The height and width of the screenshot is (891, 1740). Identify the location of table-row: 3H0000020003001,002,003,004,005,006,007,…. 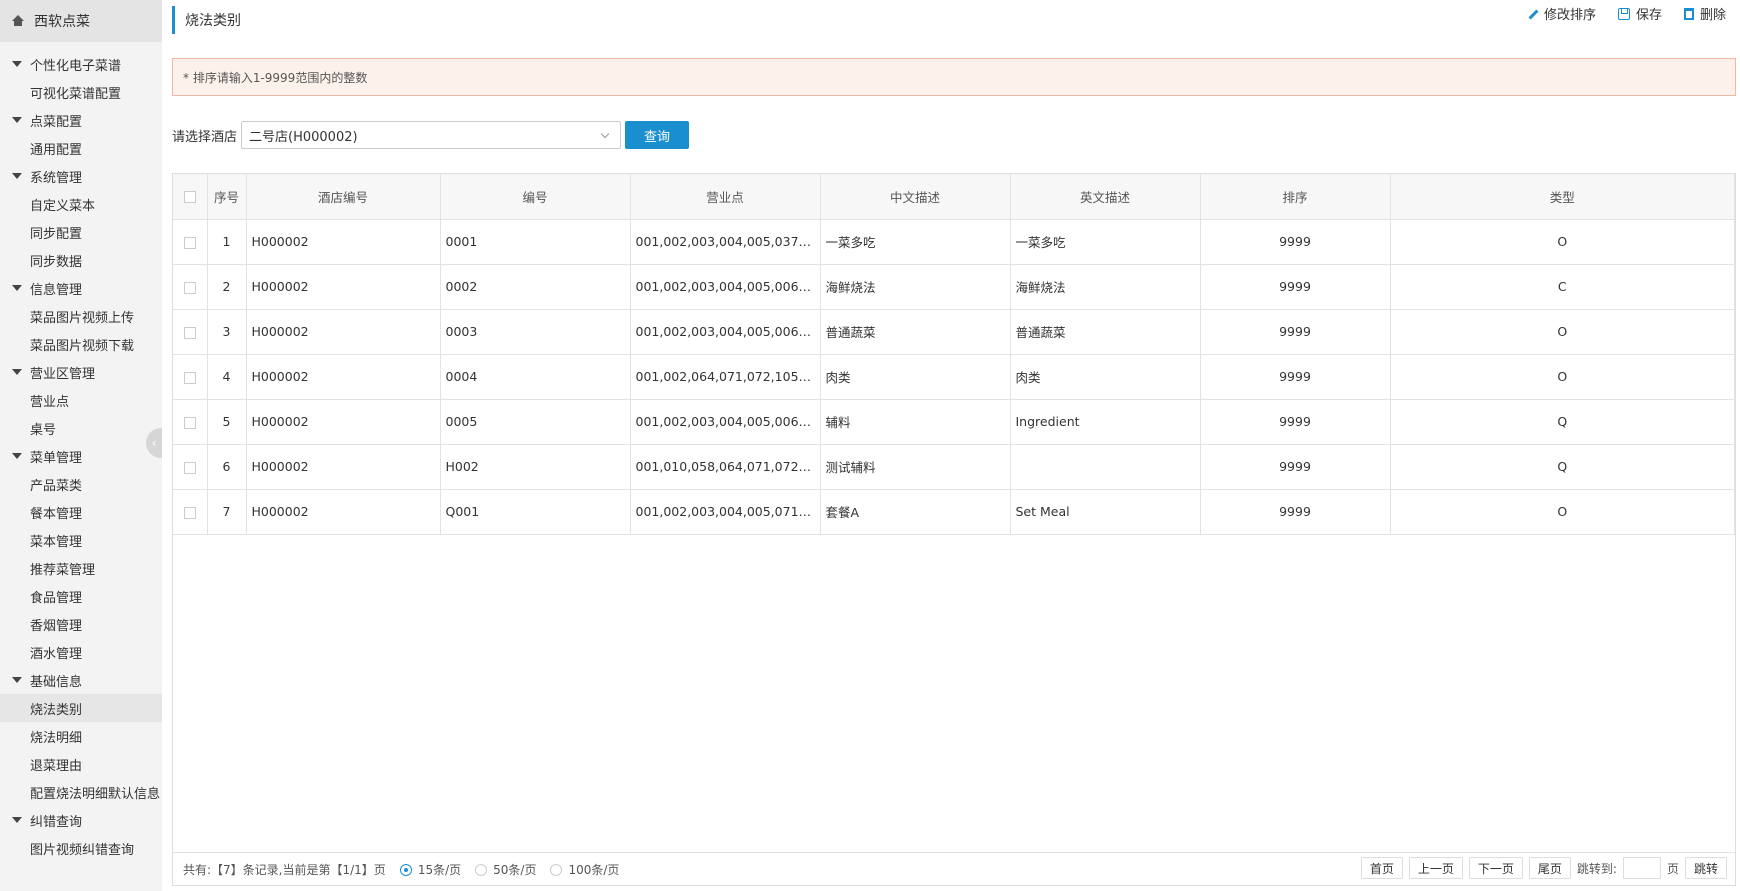
(954, 332).